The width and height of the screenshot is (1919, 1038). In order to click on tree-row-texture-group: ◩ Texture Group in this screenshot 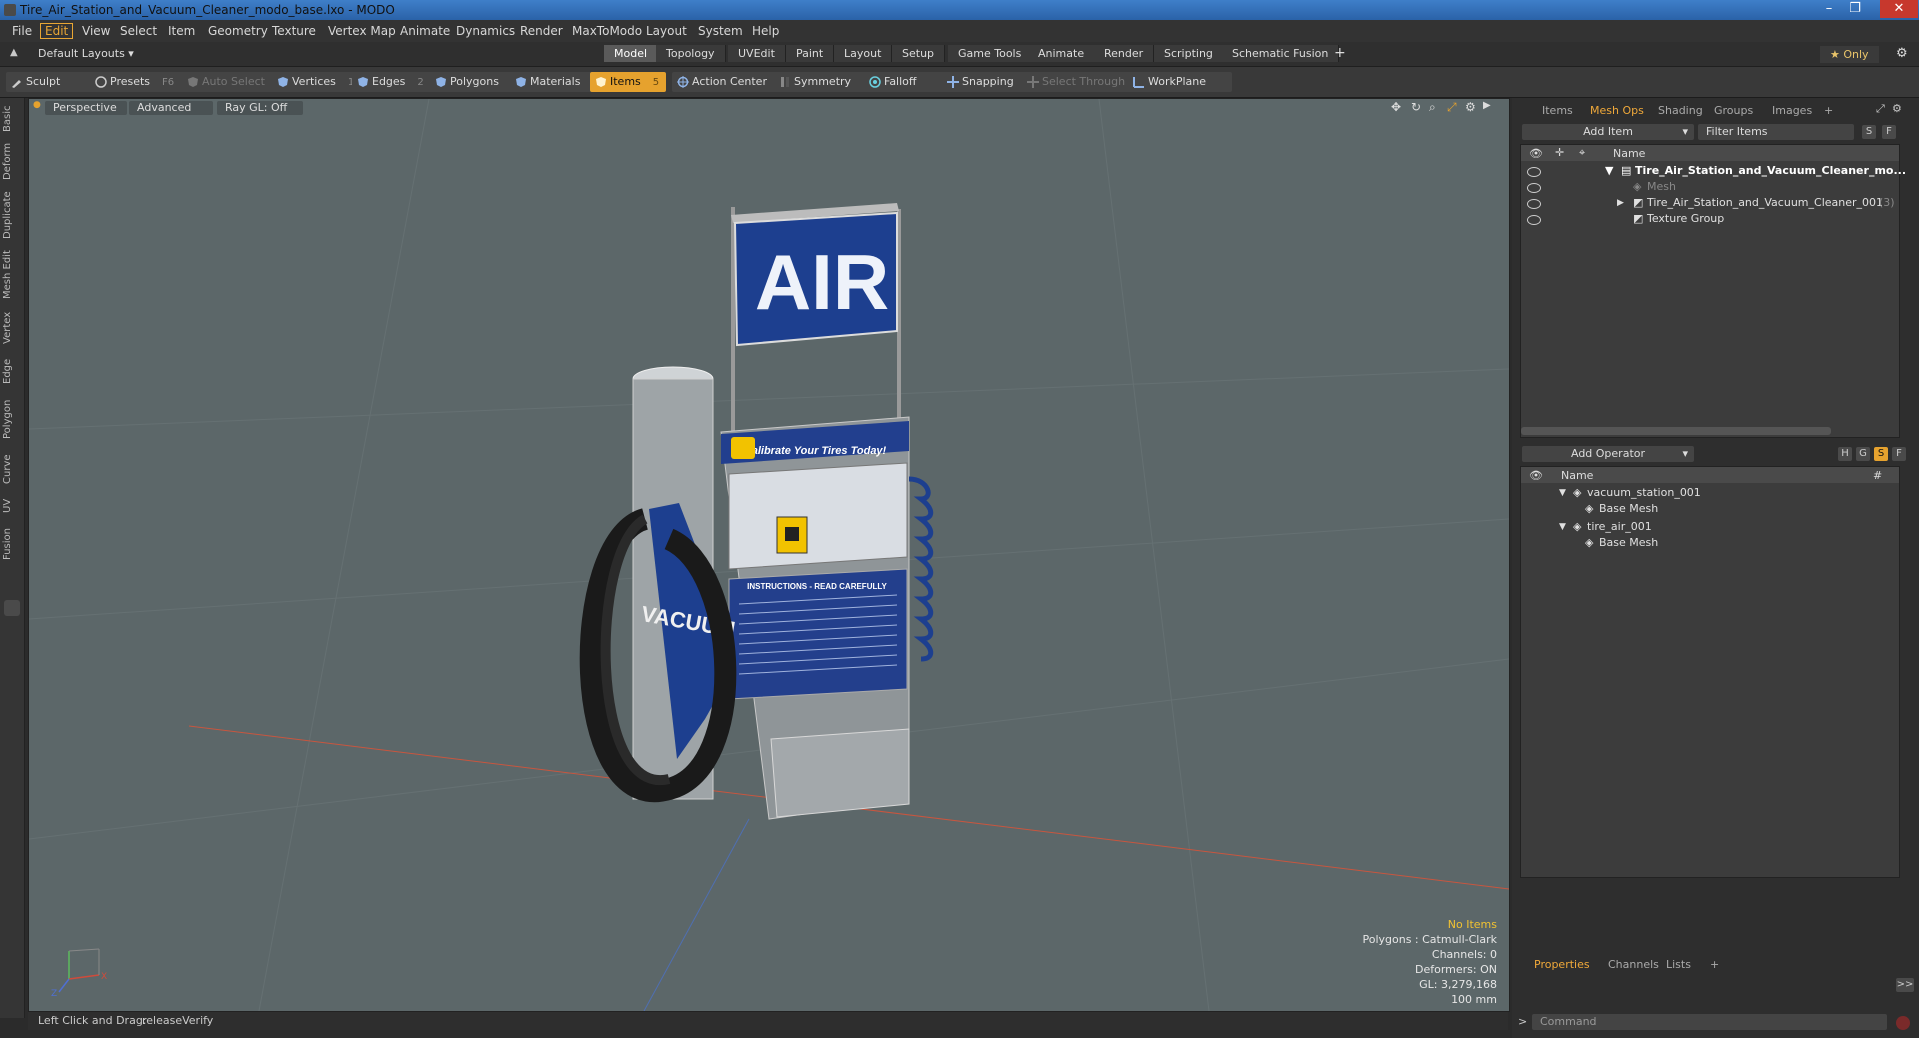, I will do `click(1710, 219)`.